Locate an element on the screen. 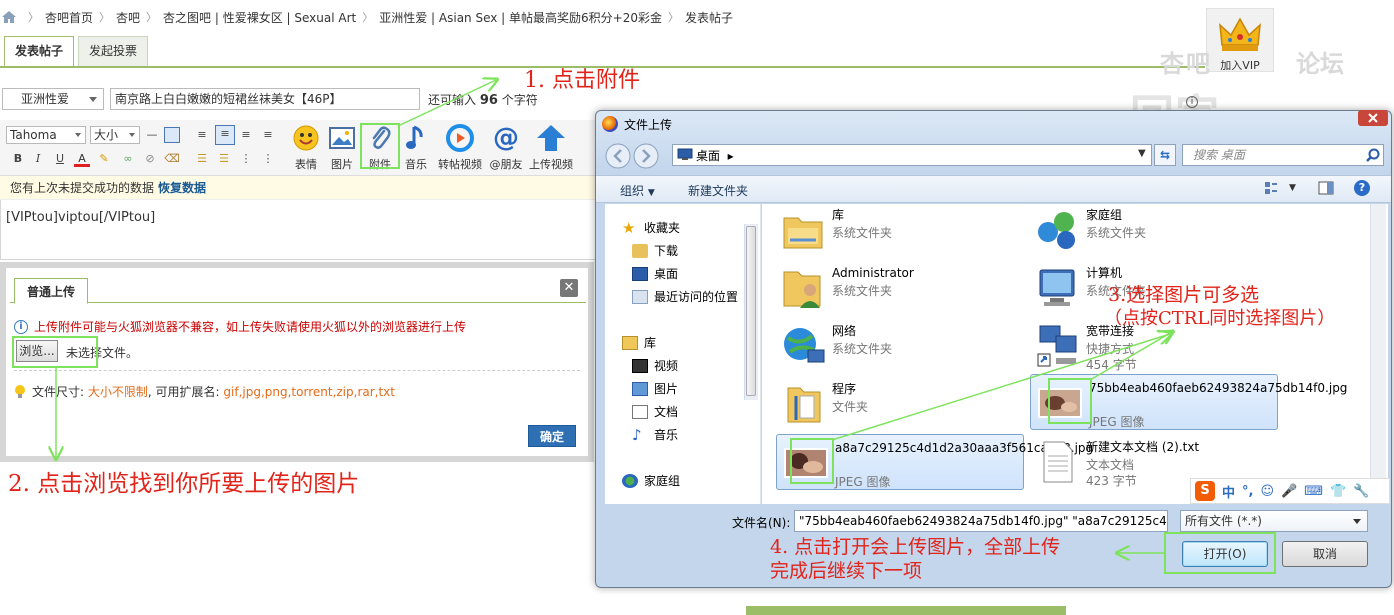  tab-normal-upload: 普通上传 is located at coordinates (51, 291).